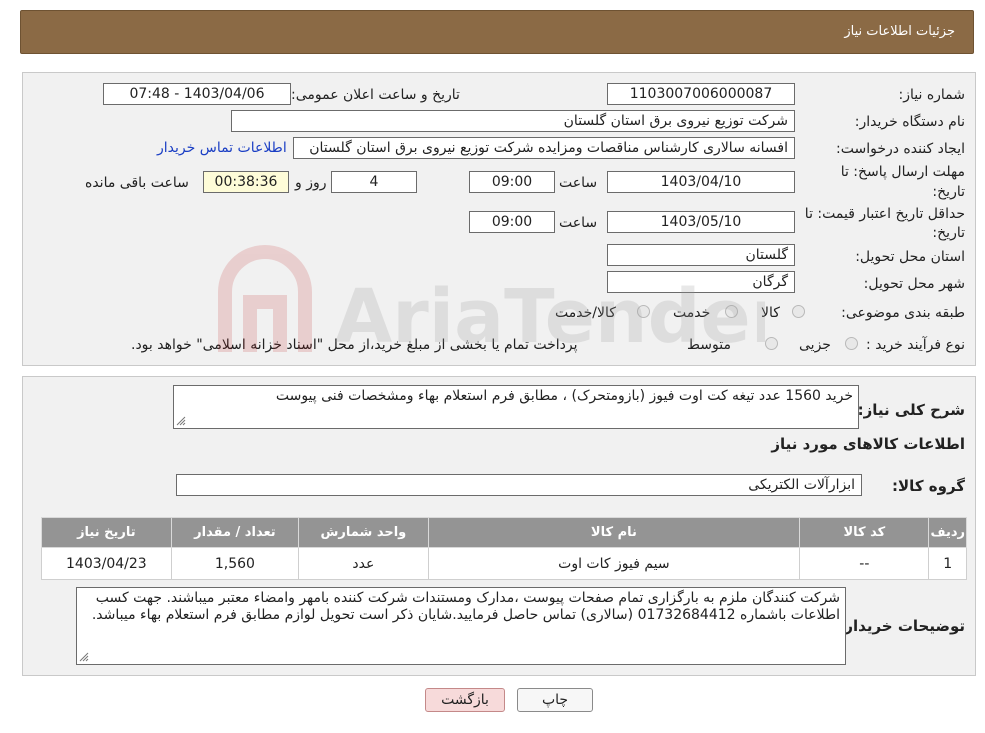 The image size is (985, 733). I want to click on days-label: روز و, so click(311, 183).